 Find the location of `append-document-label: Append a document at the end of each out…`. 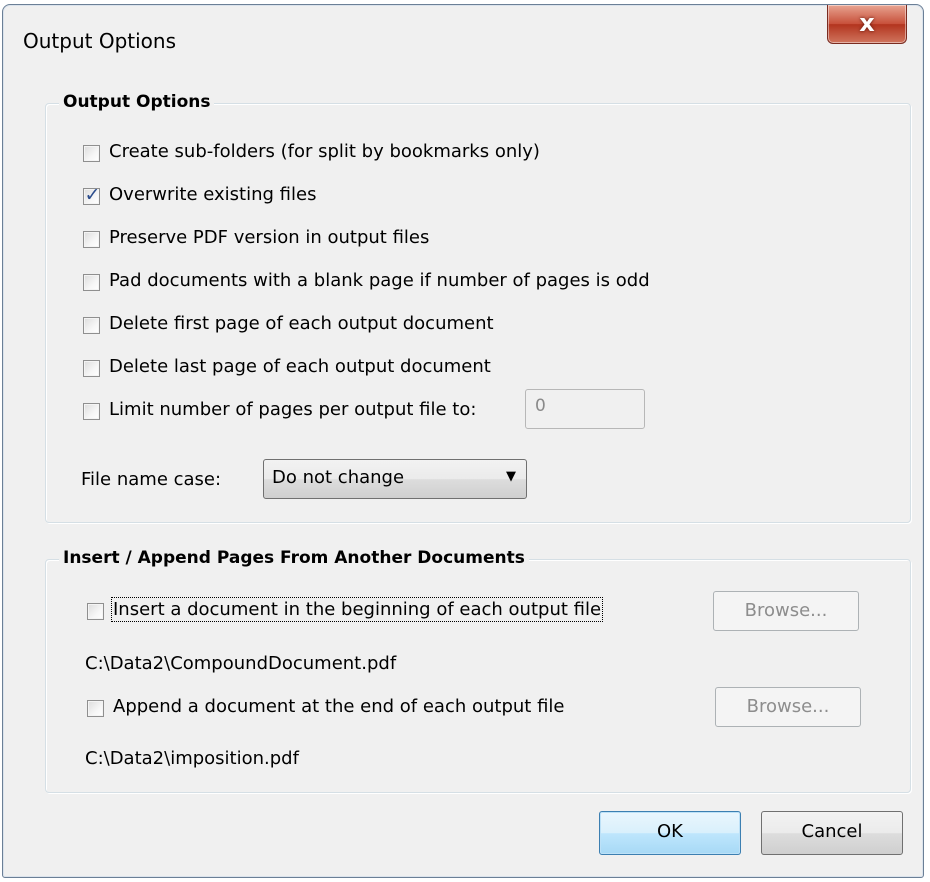

append-document-label: Append a document at the end of each out… is located at coordinates (339, 706).